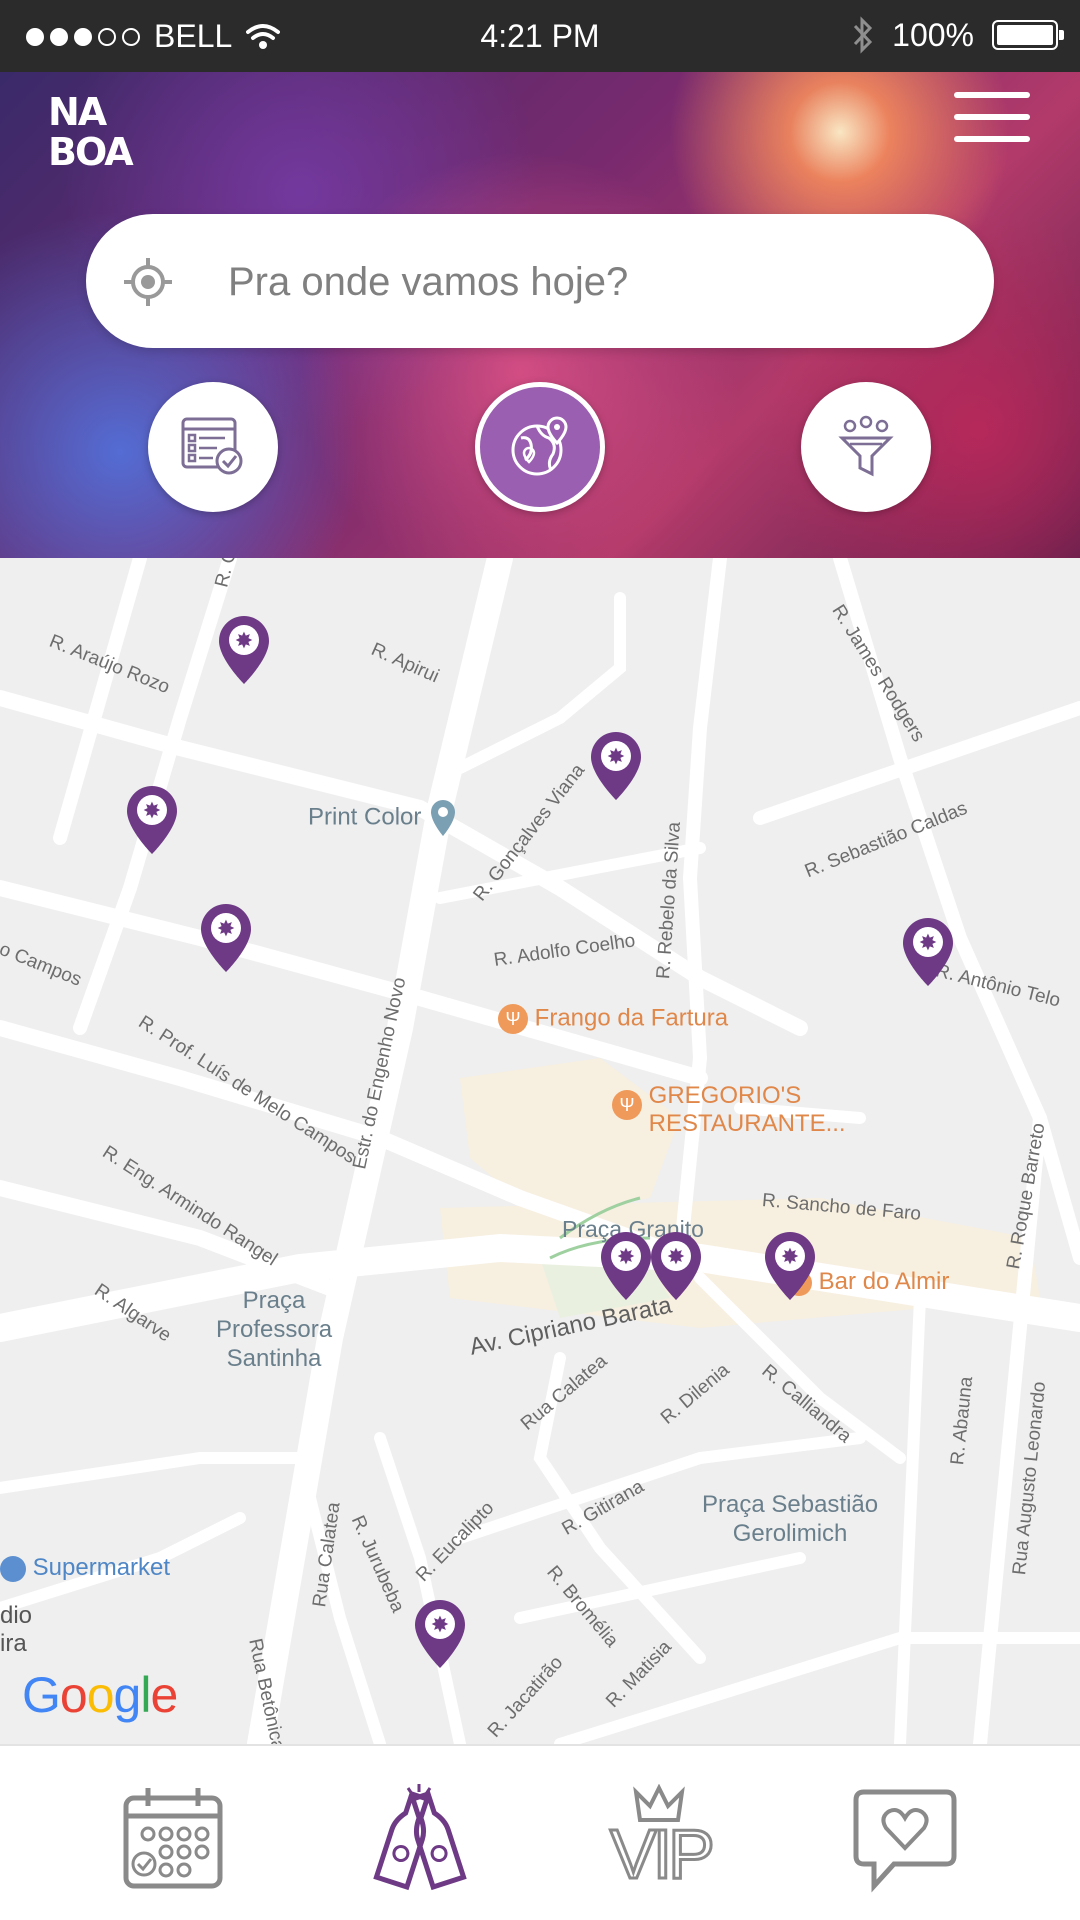 The height and width of the screenshot is (1920, 1080). I want to click on poi-print-color: Print Color, so click(383, 818).